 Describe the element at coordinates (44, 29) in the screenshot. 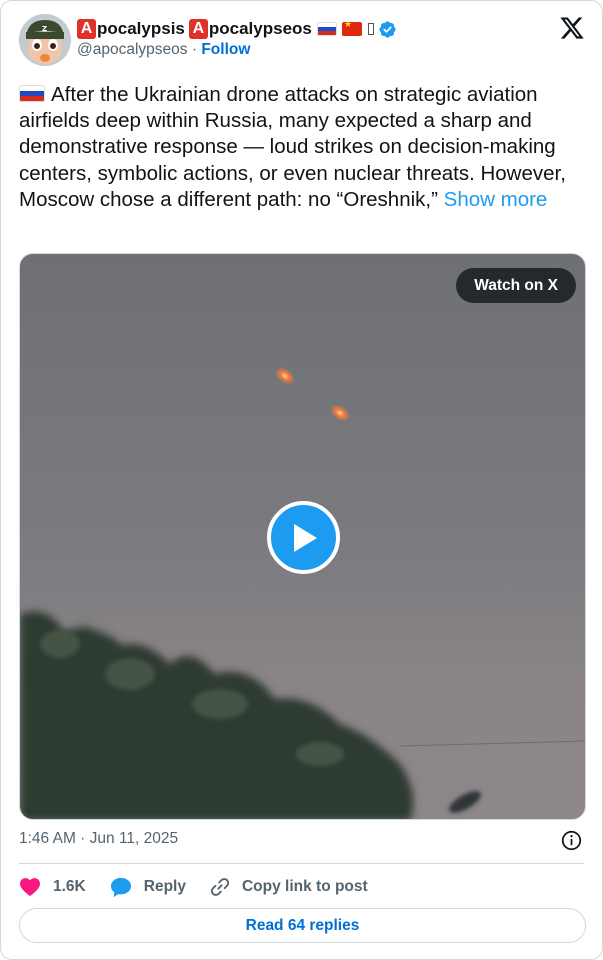

I see `svg-text: Z` at that location.